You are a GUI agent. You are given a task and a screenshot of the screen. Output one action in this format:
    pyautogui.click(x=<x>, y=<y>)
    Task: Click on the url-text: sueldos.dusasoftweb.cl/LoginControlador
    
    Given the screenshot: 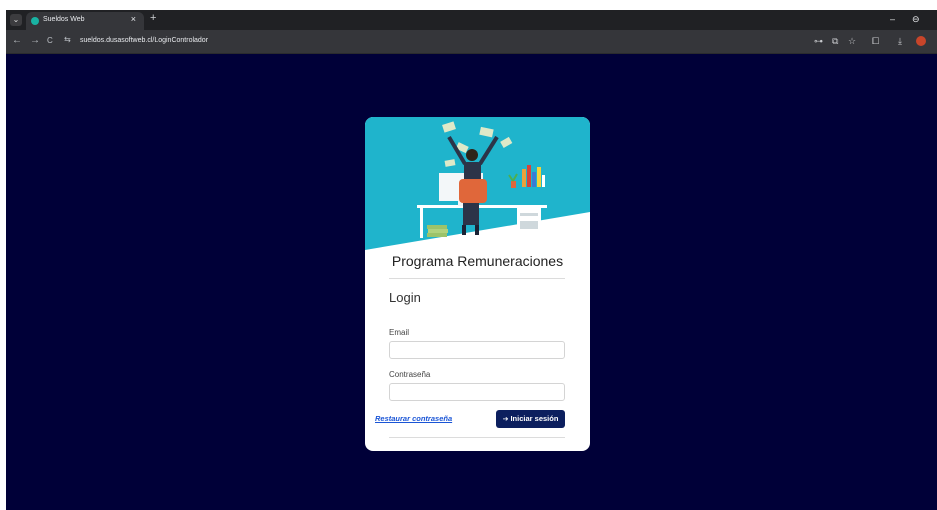 What is the action you would take?
    pyautogui.click(x=144, y=40)
    